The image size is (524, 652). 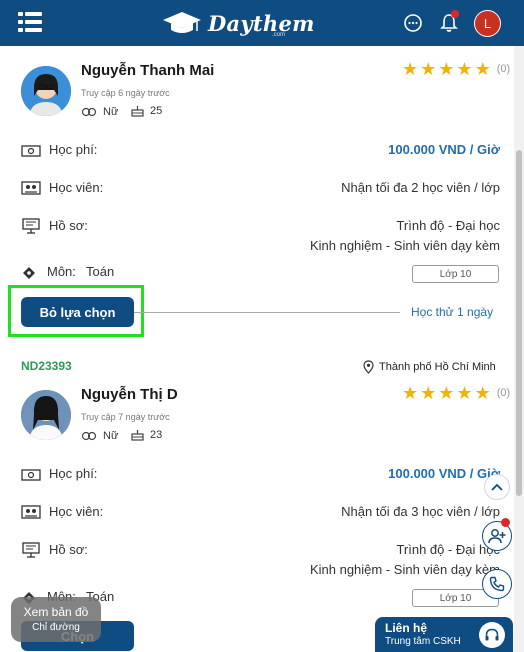 I want to click on call-button, so click(x=497, y=584).